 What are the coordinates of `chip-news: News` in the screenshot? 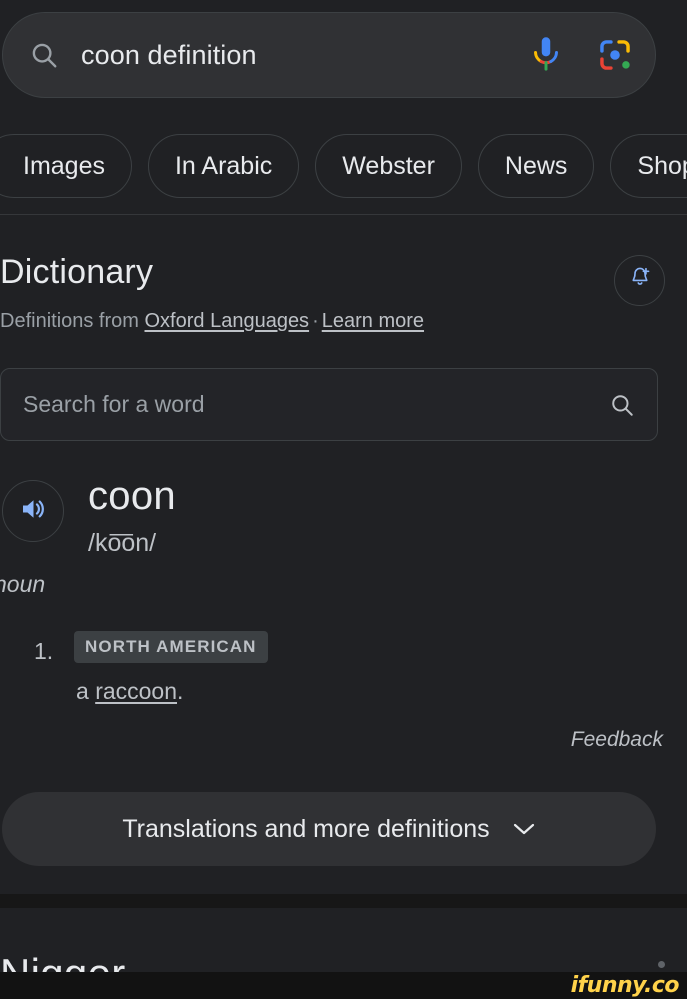 It's located at (536, 166).